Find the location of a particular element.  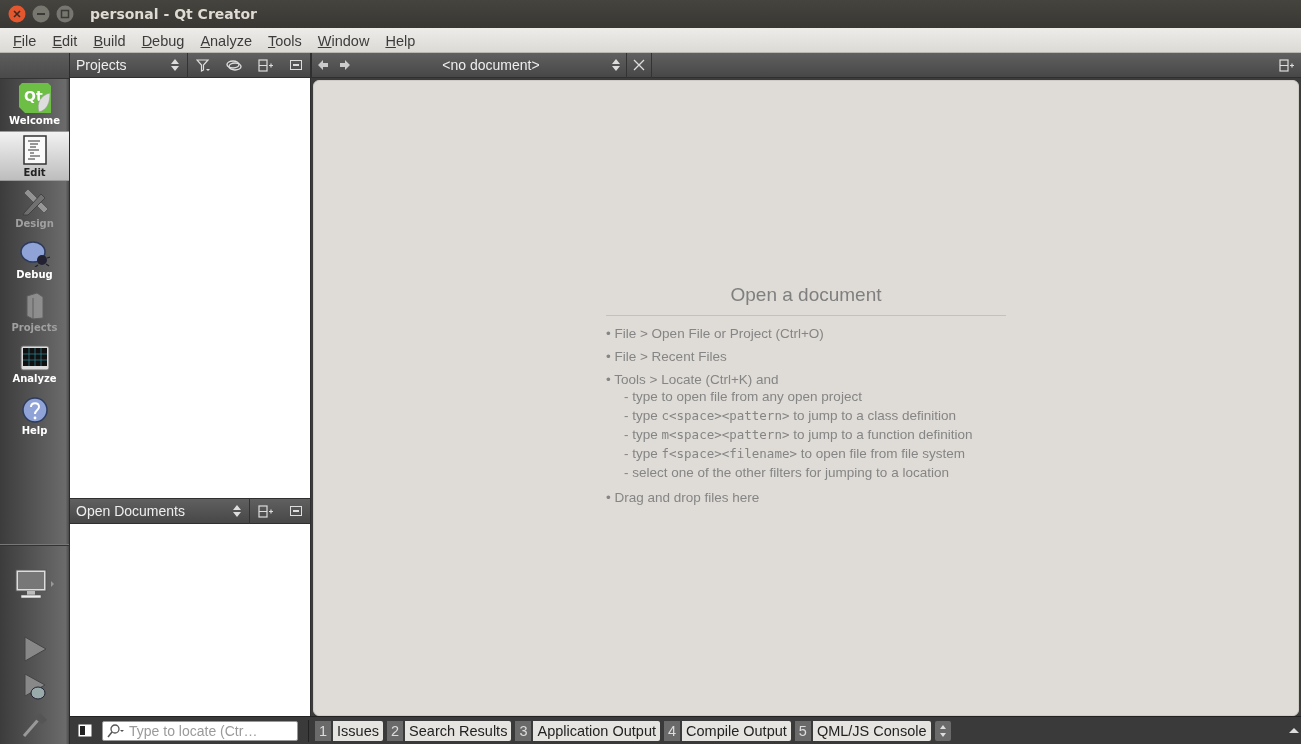

search-icon is located at coordinates (116, 730).